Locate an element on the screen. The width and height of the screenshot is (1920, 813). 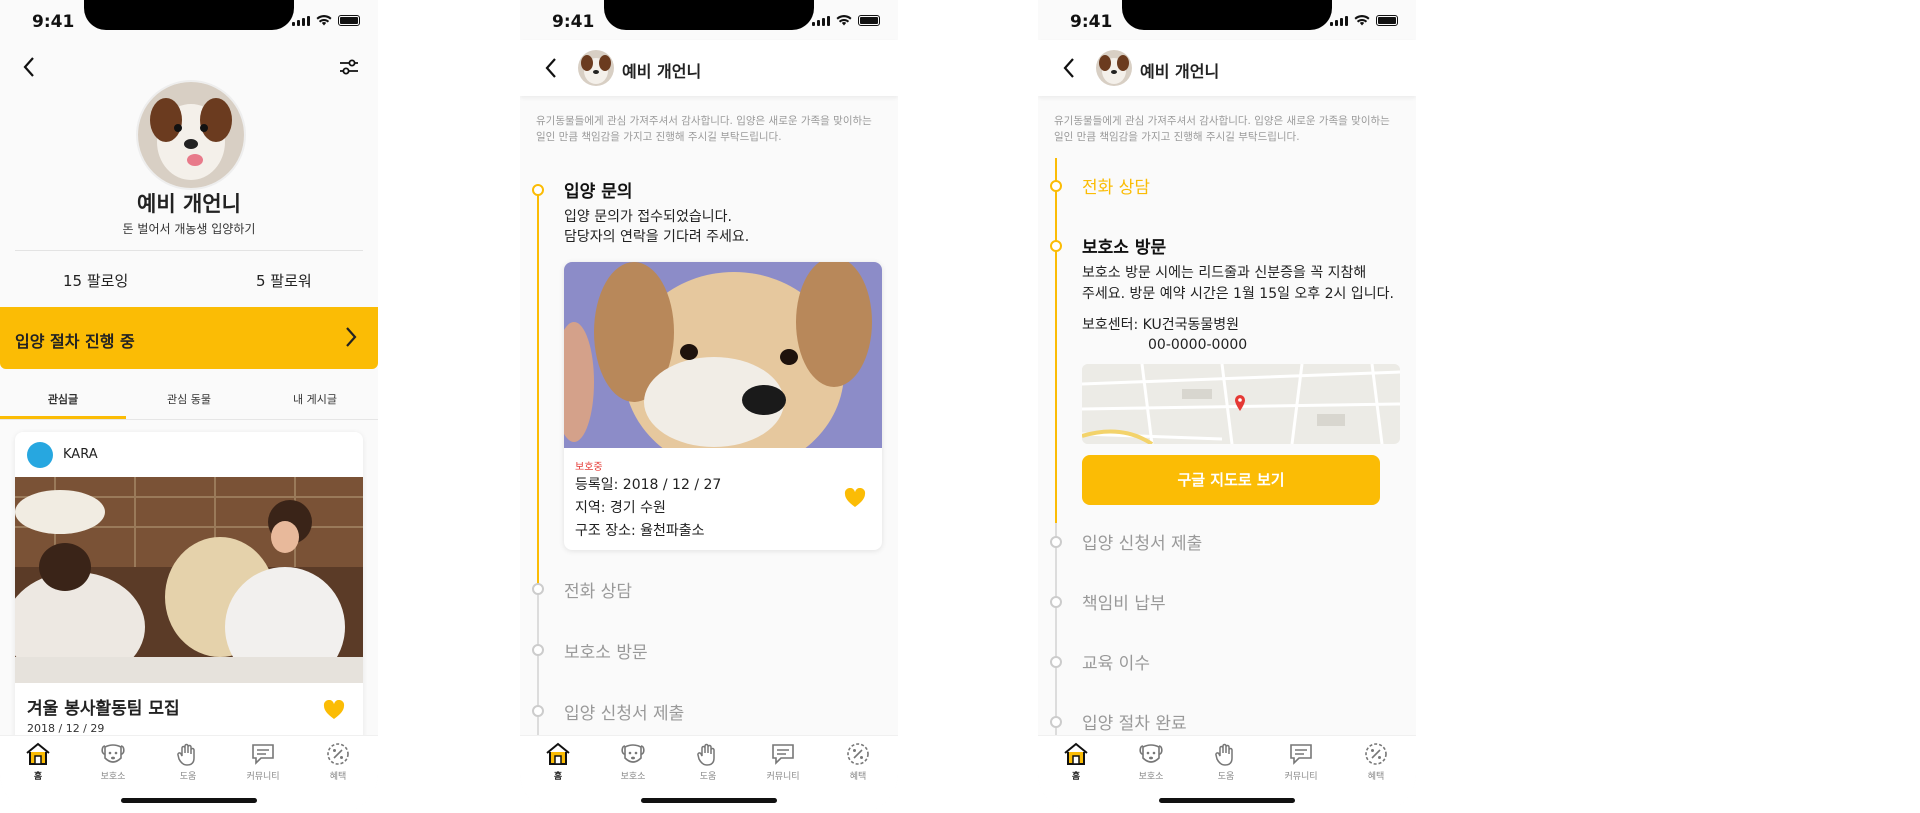
timeline-track is located at coordinates (1056, 629).